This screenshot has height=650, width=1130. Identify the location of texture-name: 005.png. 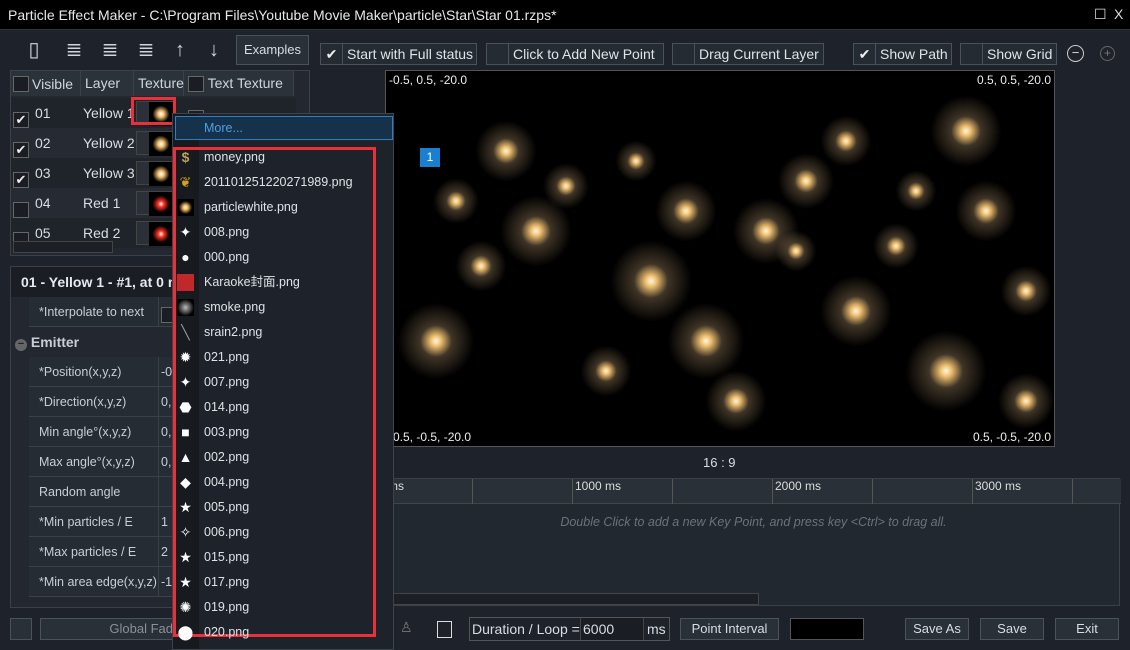
(227, 507).